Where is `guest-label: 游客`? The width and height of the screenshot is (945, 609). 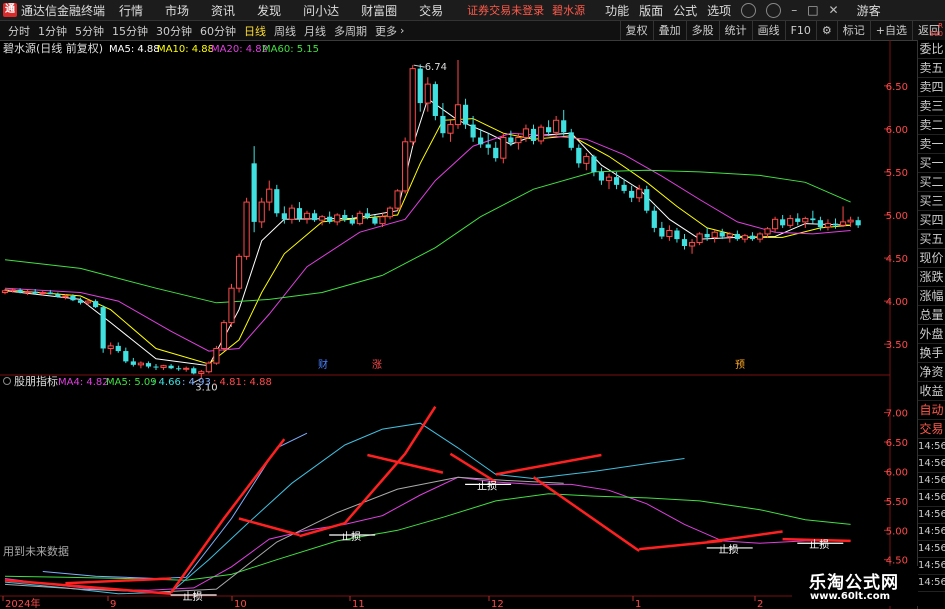
guest-label: 游客 is located at coordinates (869, 10).